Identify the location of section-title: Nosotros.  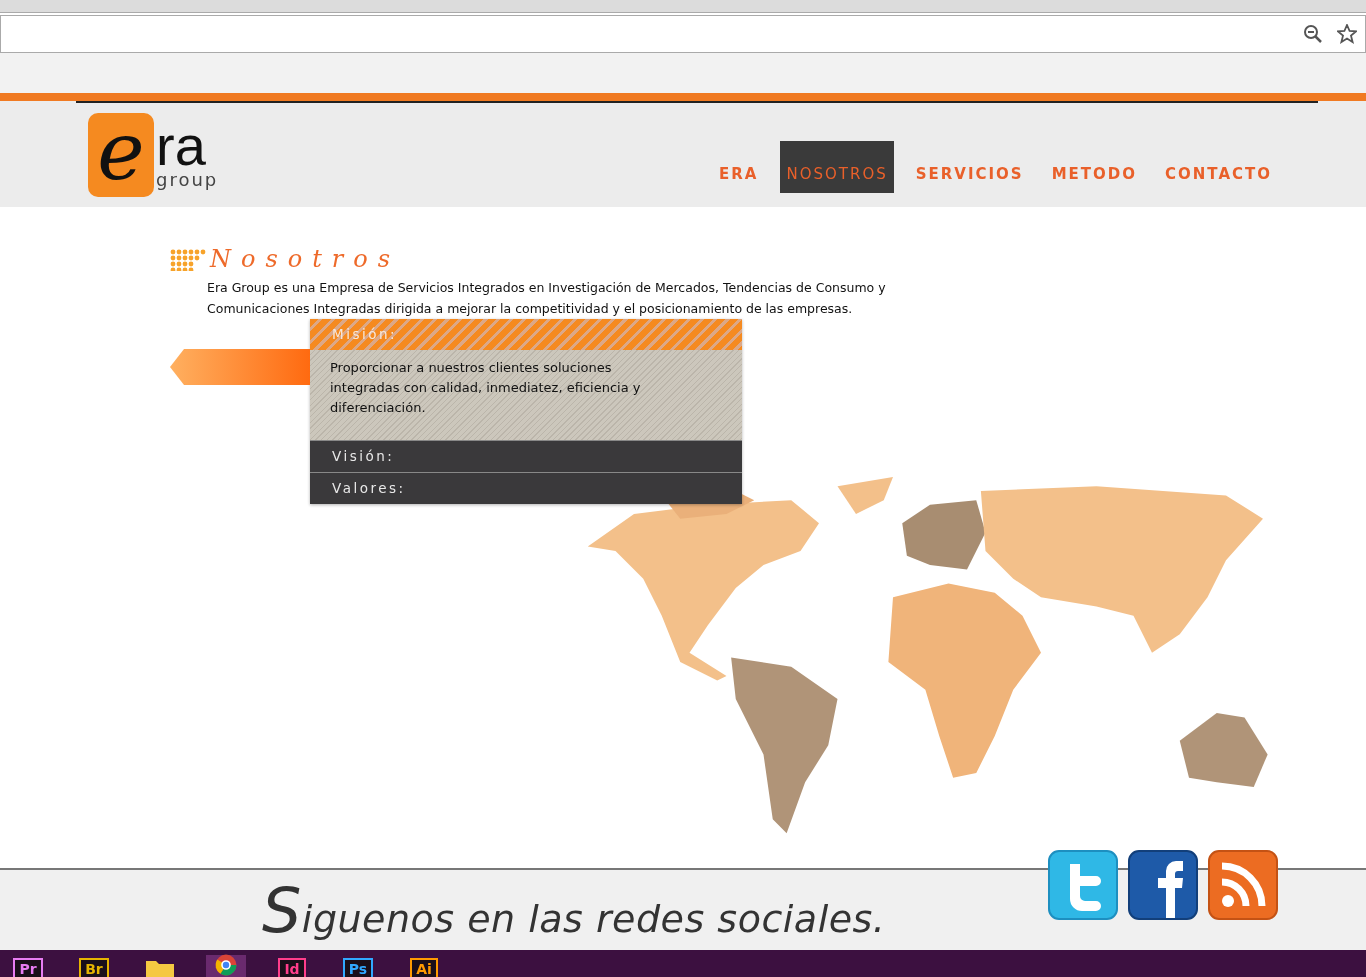
(305, 259).